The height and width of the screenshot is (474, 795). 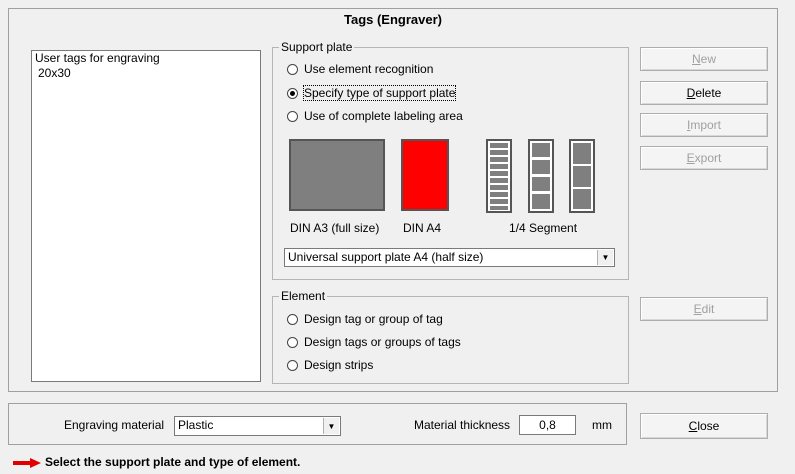 What do you see at coordinates (335, 228) in the screenshot?
I see `plate-a3-caption: DIN A3 (full size)` at bounding box center [335, 228].